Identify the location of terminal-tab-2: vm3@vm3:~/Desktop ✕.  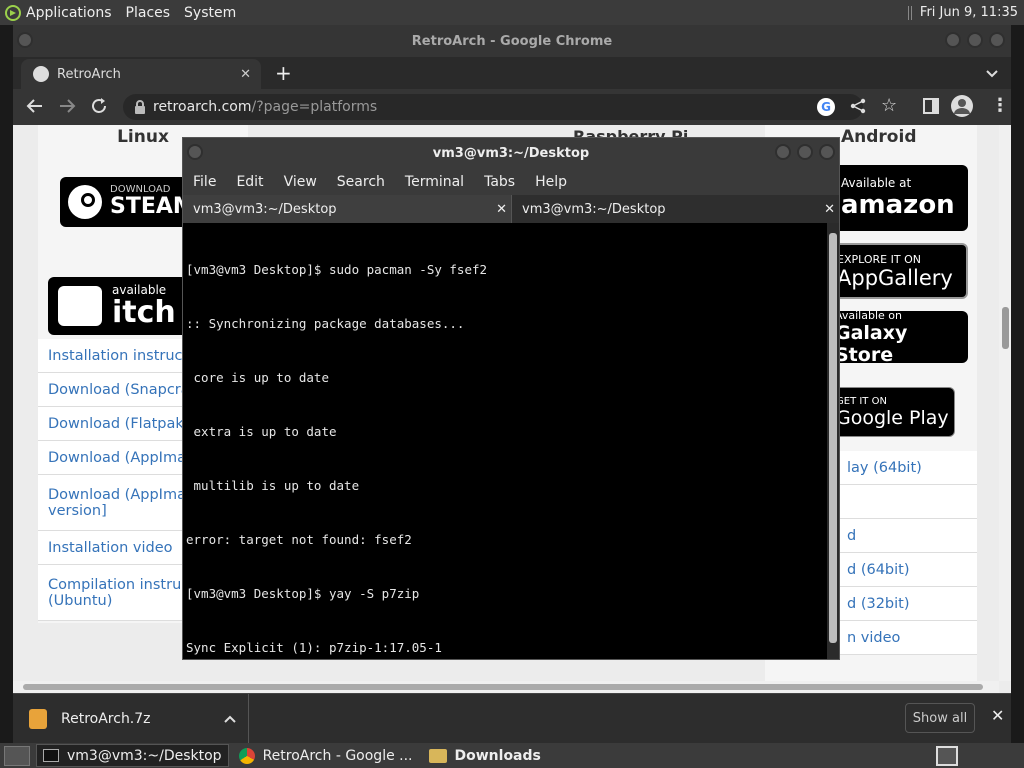
(675, 209).